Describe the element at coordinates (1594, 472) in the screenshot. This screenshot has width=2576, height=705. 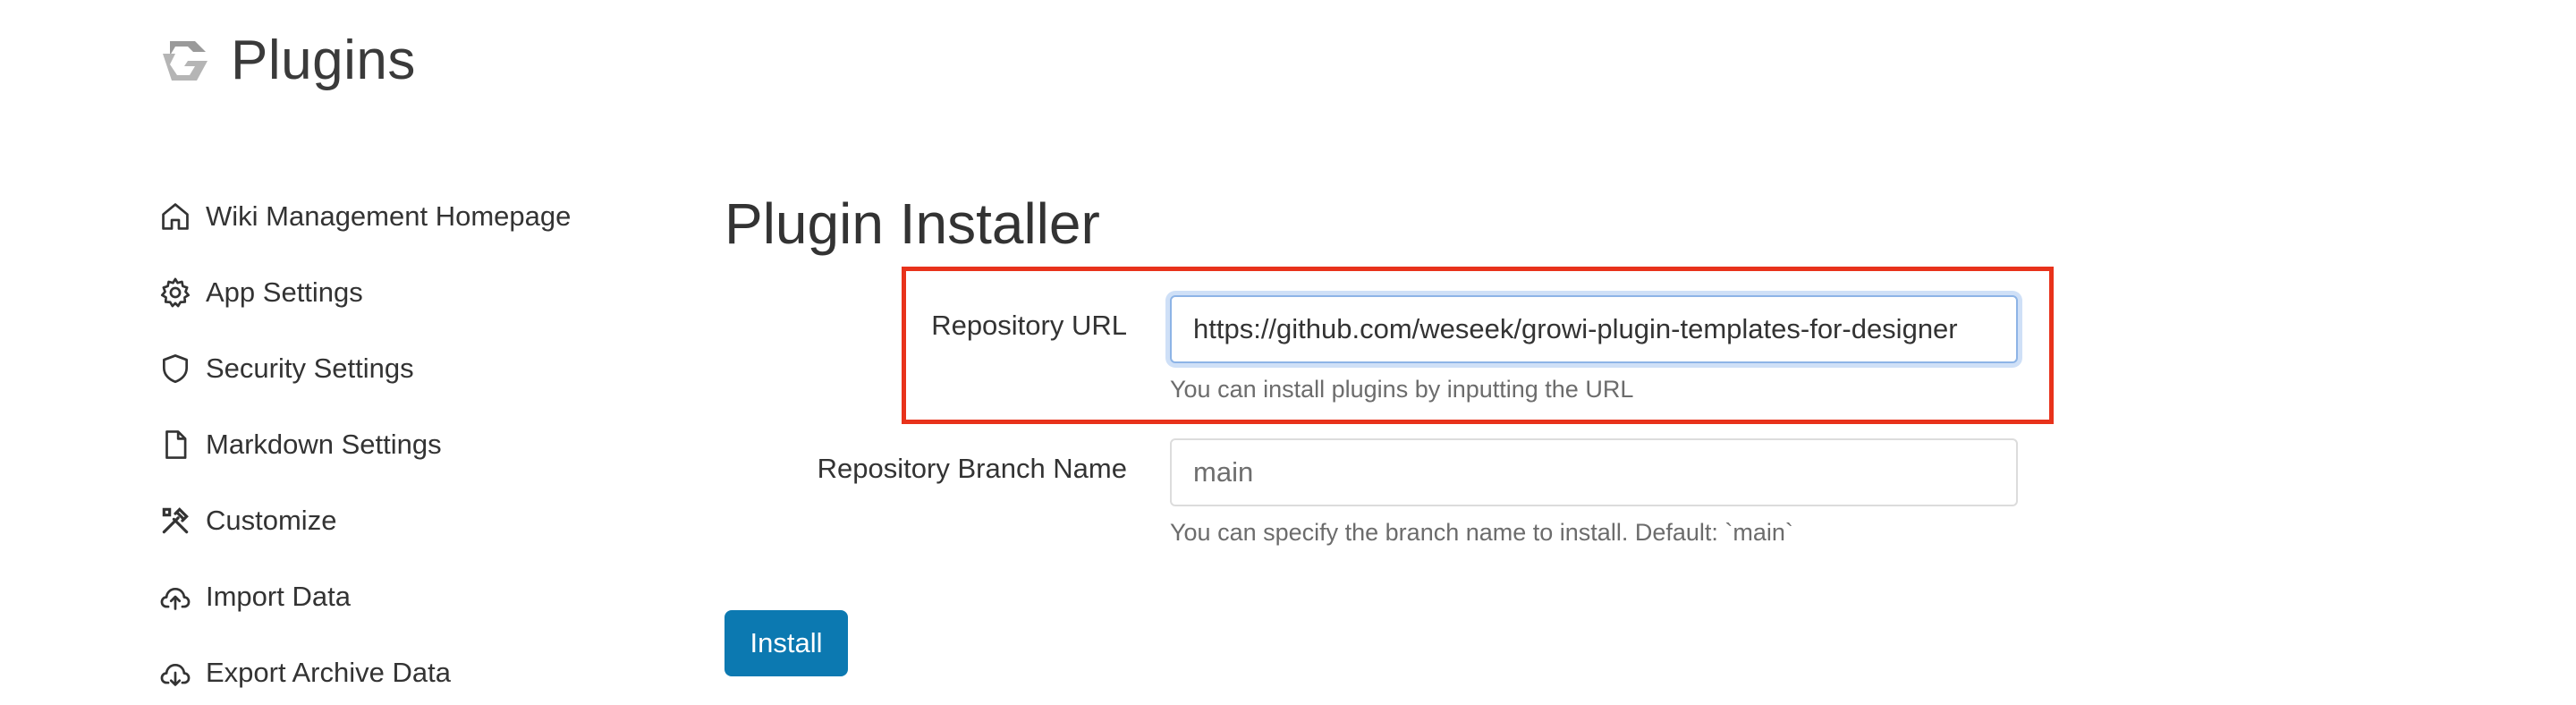
I see `branch-name-input` at that location.